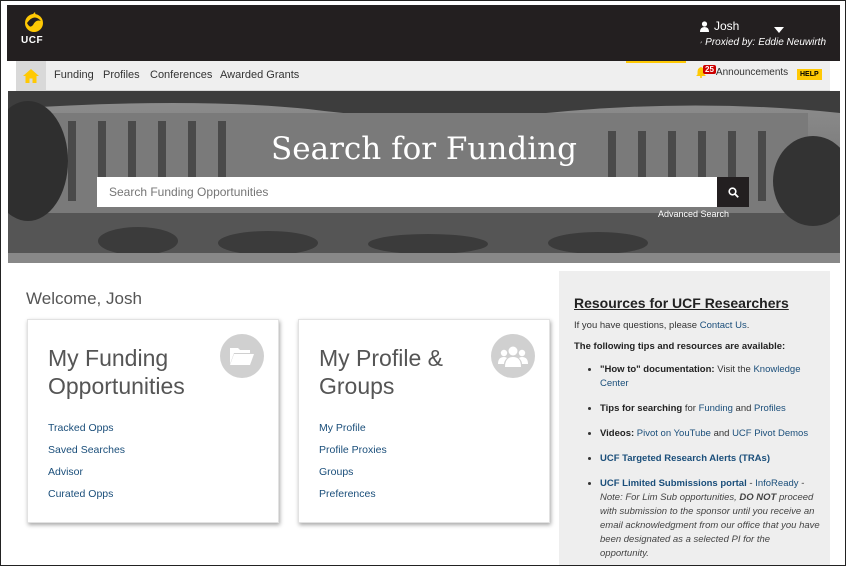 This screenshot has width=846, height=566. Describe the element at coordinates (86, 428) in the screenshot. I see `tracked-opps-link: Tracked Opps` at that location.